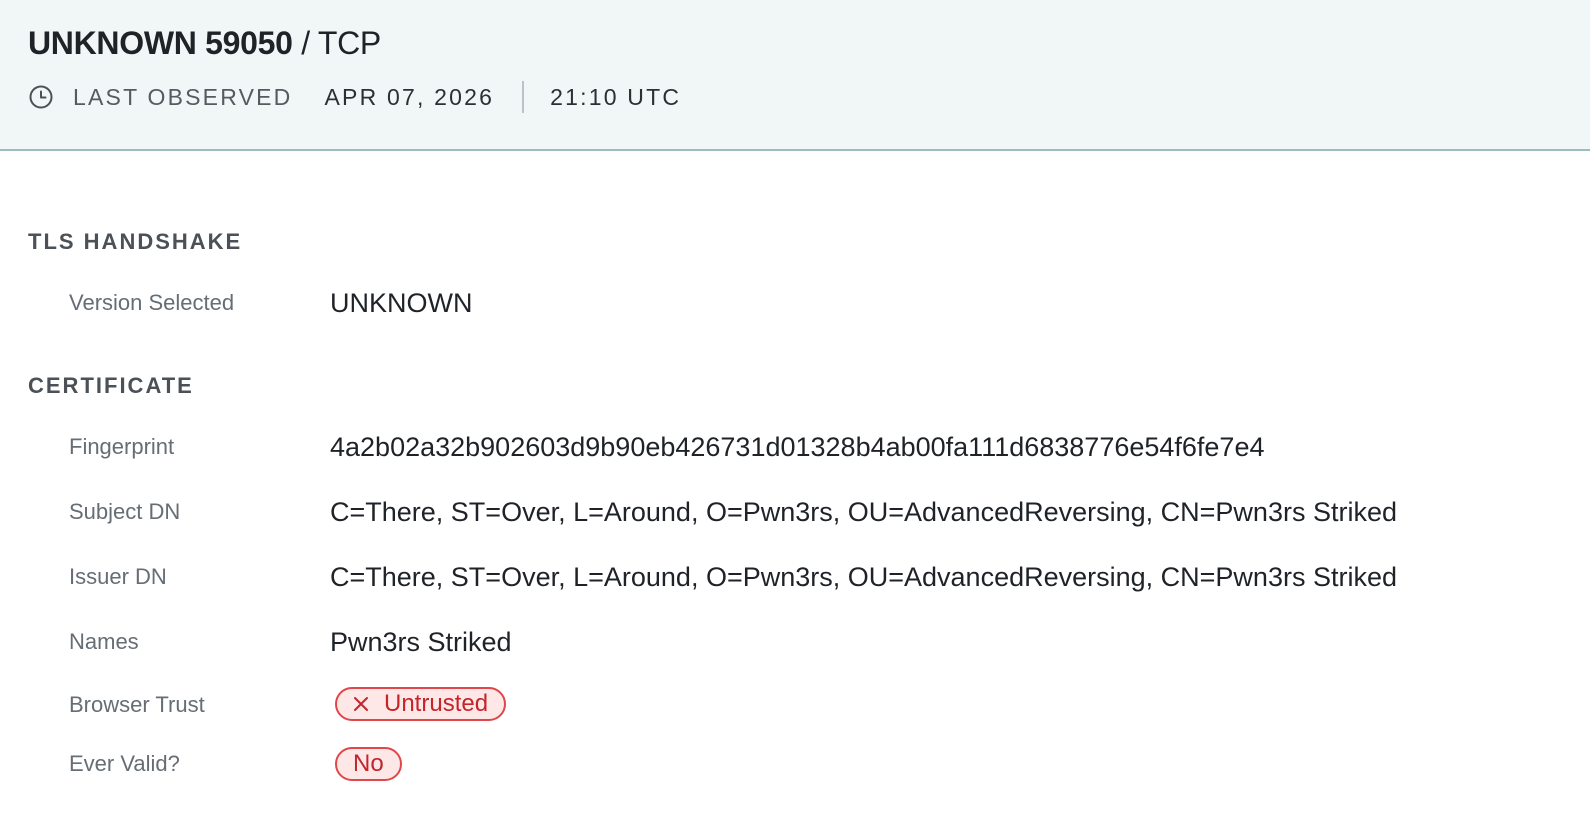 This screenshot has height=828, width=1590. Describe the element at coordinates (795, 764) in the screenshot. I see `ever-valid-row: Ever Valid?` at that location.